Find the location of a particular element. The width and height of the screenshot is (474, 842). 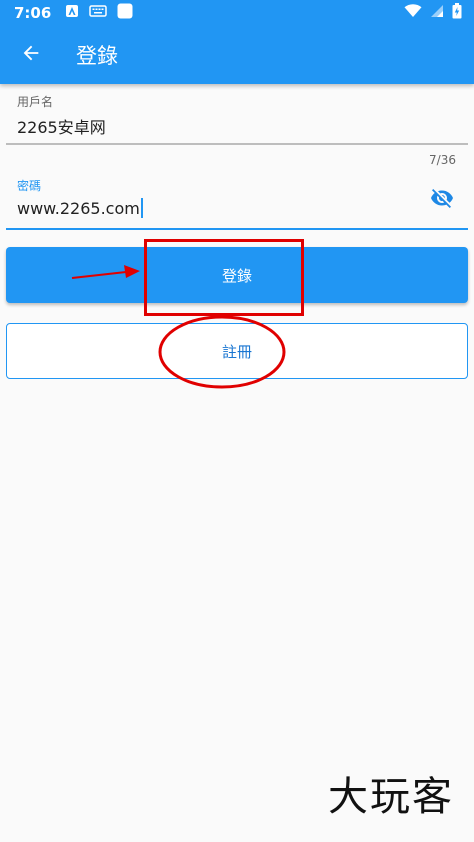

app-bar: 7:06 登錄 is located at coordinates (237, 42).